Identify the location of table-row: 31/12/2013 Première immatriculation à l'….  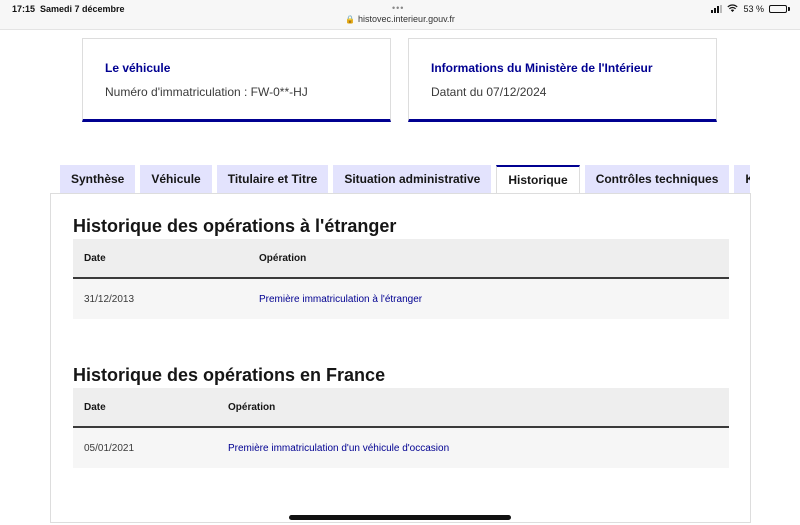
(401, 299).